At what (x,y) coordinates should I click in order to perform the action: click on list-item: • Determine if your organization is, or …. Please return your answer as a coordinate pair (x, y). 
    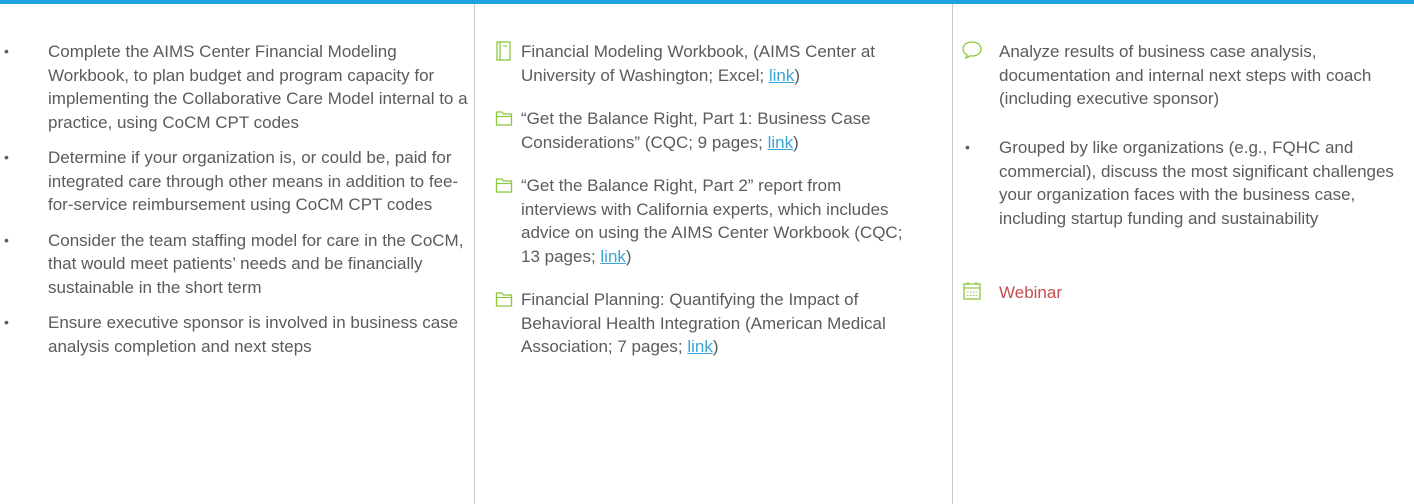
    Looking at the image, I should click on (234, 181).